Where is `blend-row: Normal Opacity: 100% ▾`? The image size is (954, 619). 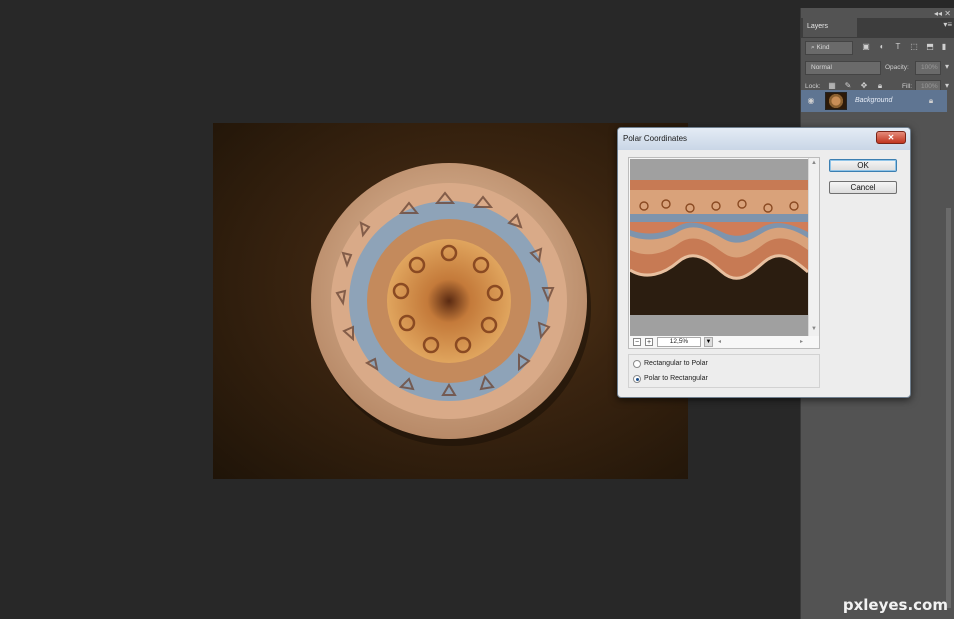
blend-row: Normal Opacity: 100% ▾ is located at coordinates (876, 68).